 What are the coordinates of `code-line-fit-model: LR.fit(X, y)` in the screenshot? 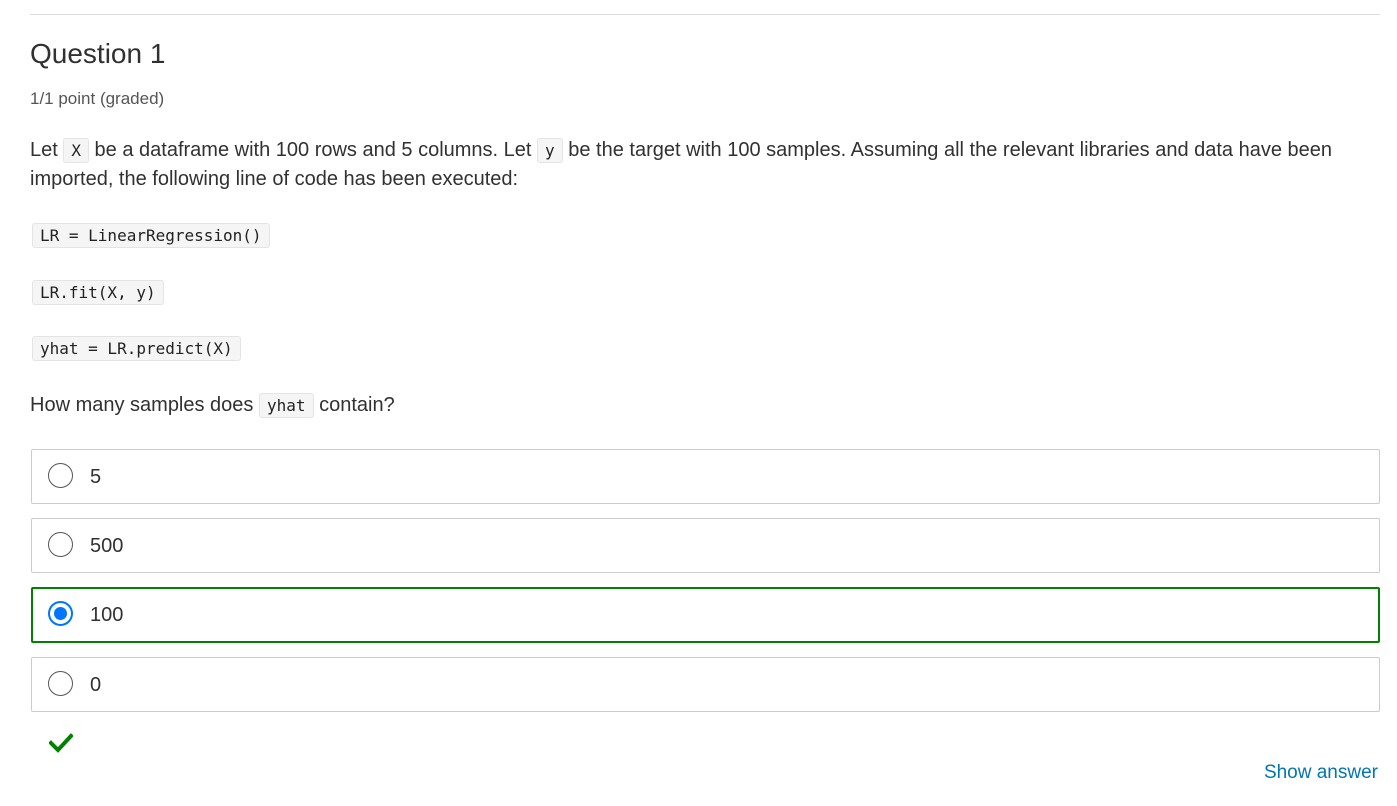 It's located at (98, 292).